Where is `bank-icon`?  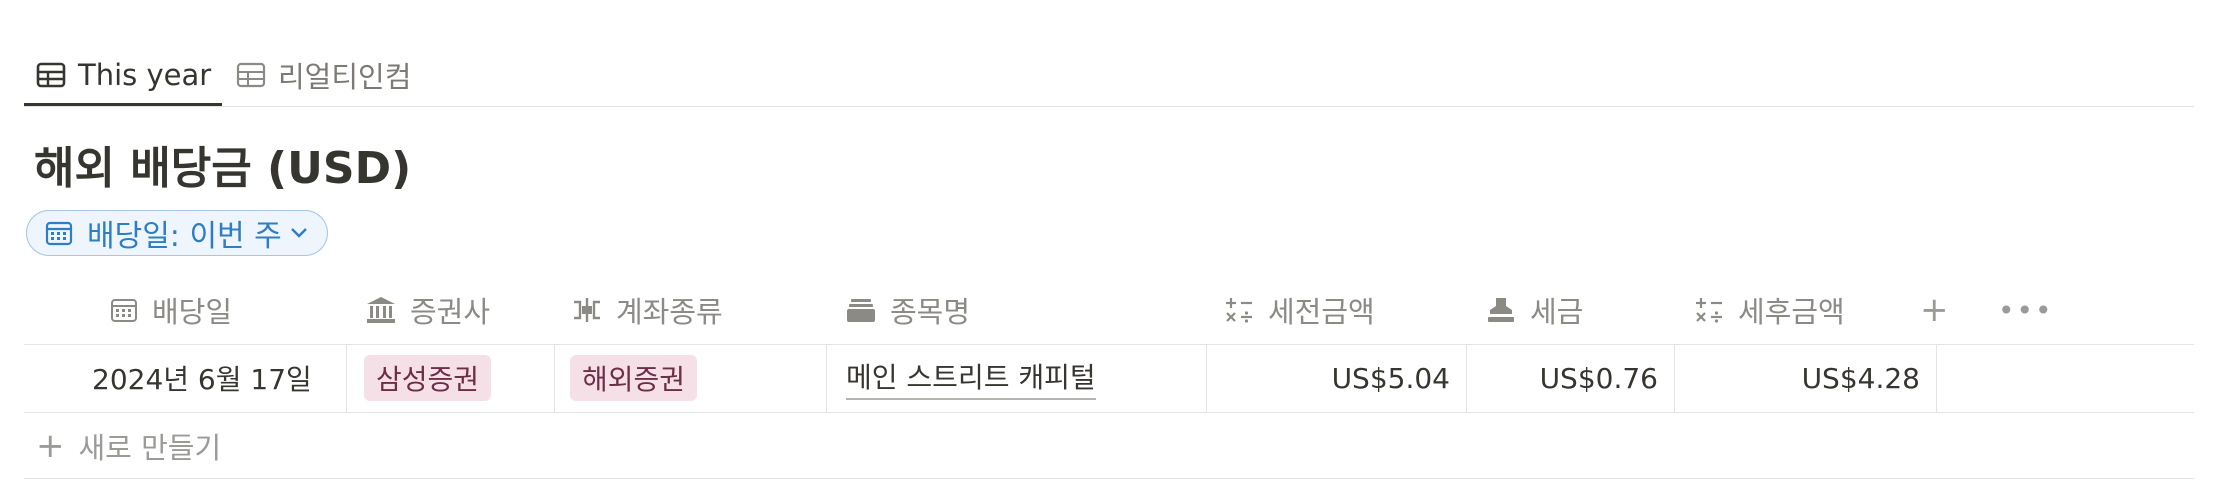
bank-icon is located at coordinates (381, 310).